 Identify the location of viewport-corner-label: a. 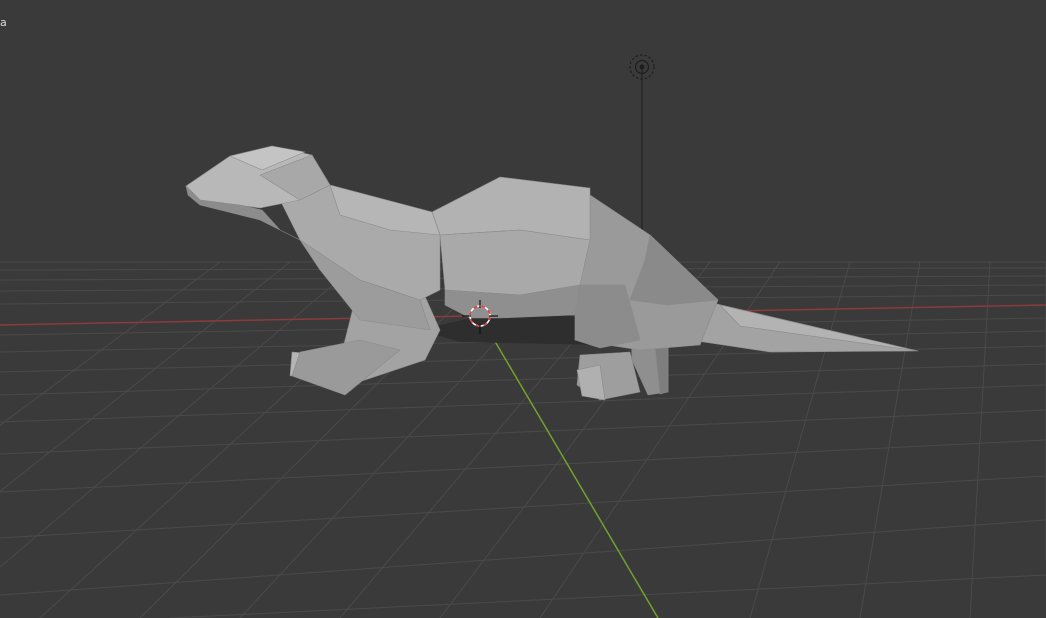
(3, 22).